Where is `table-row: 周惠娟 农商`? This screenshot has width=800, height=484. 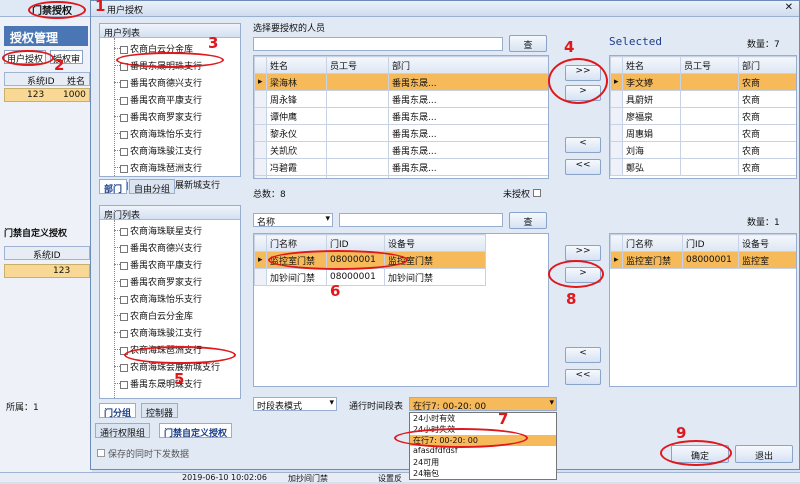 table-row: 周惠娟 农商 is located at coordinates (703, 133).